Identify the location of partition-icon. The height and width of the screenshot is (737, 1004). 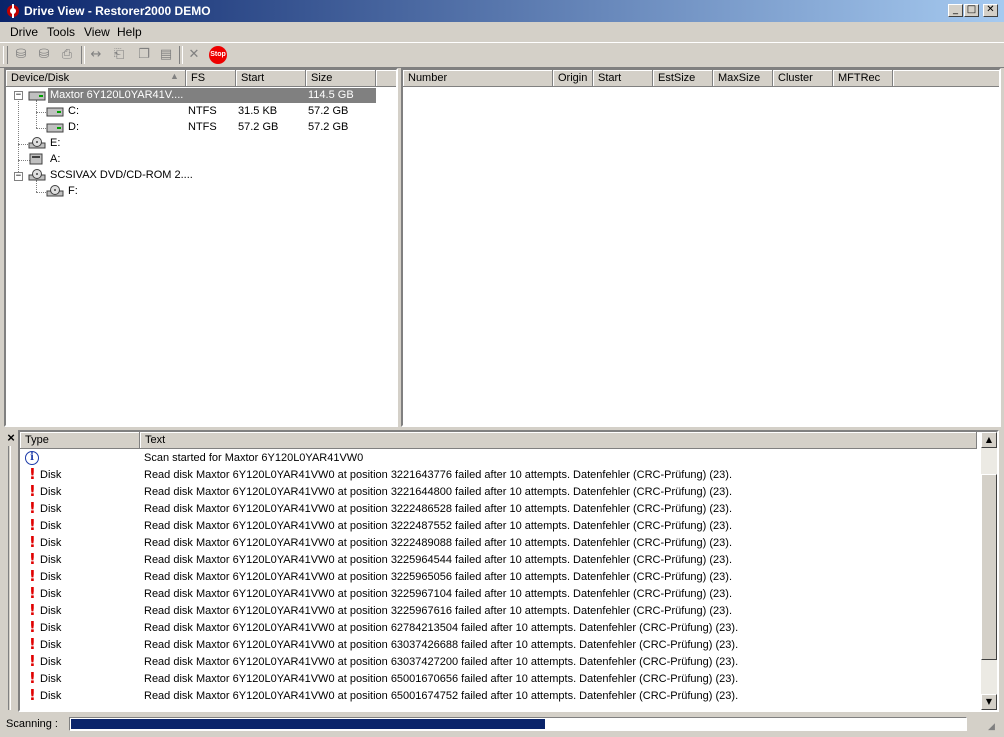
(55, 112).